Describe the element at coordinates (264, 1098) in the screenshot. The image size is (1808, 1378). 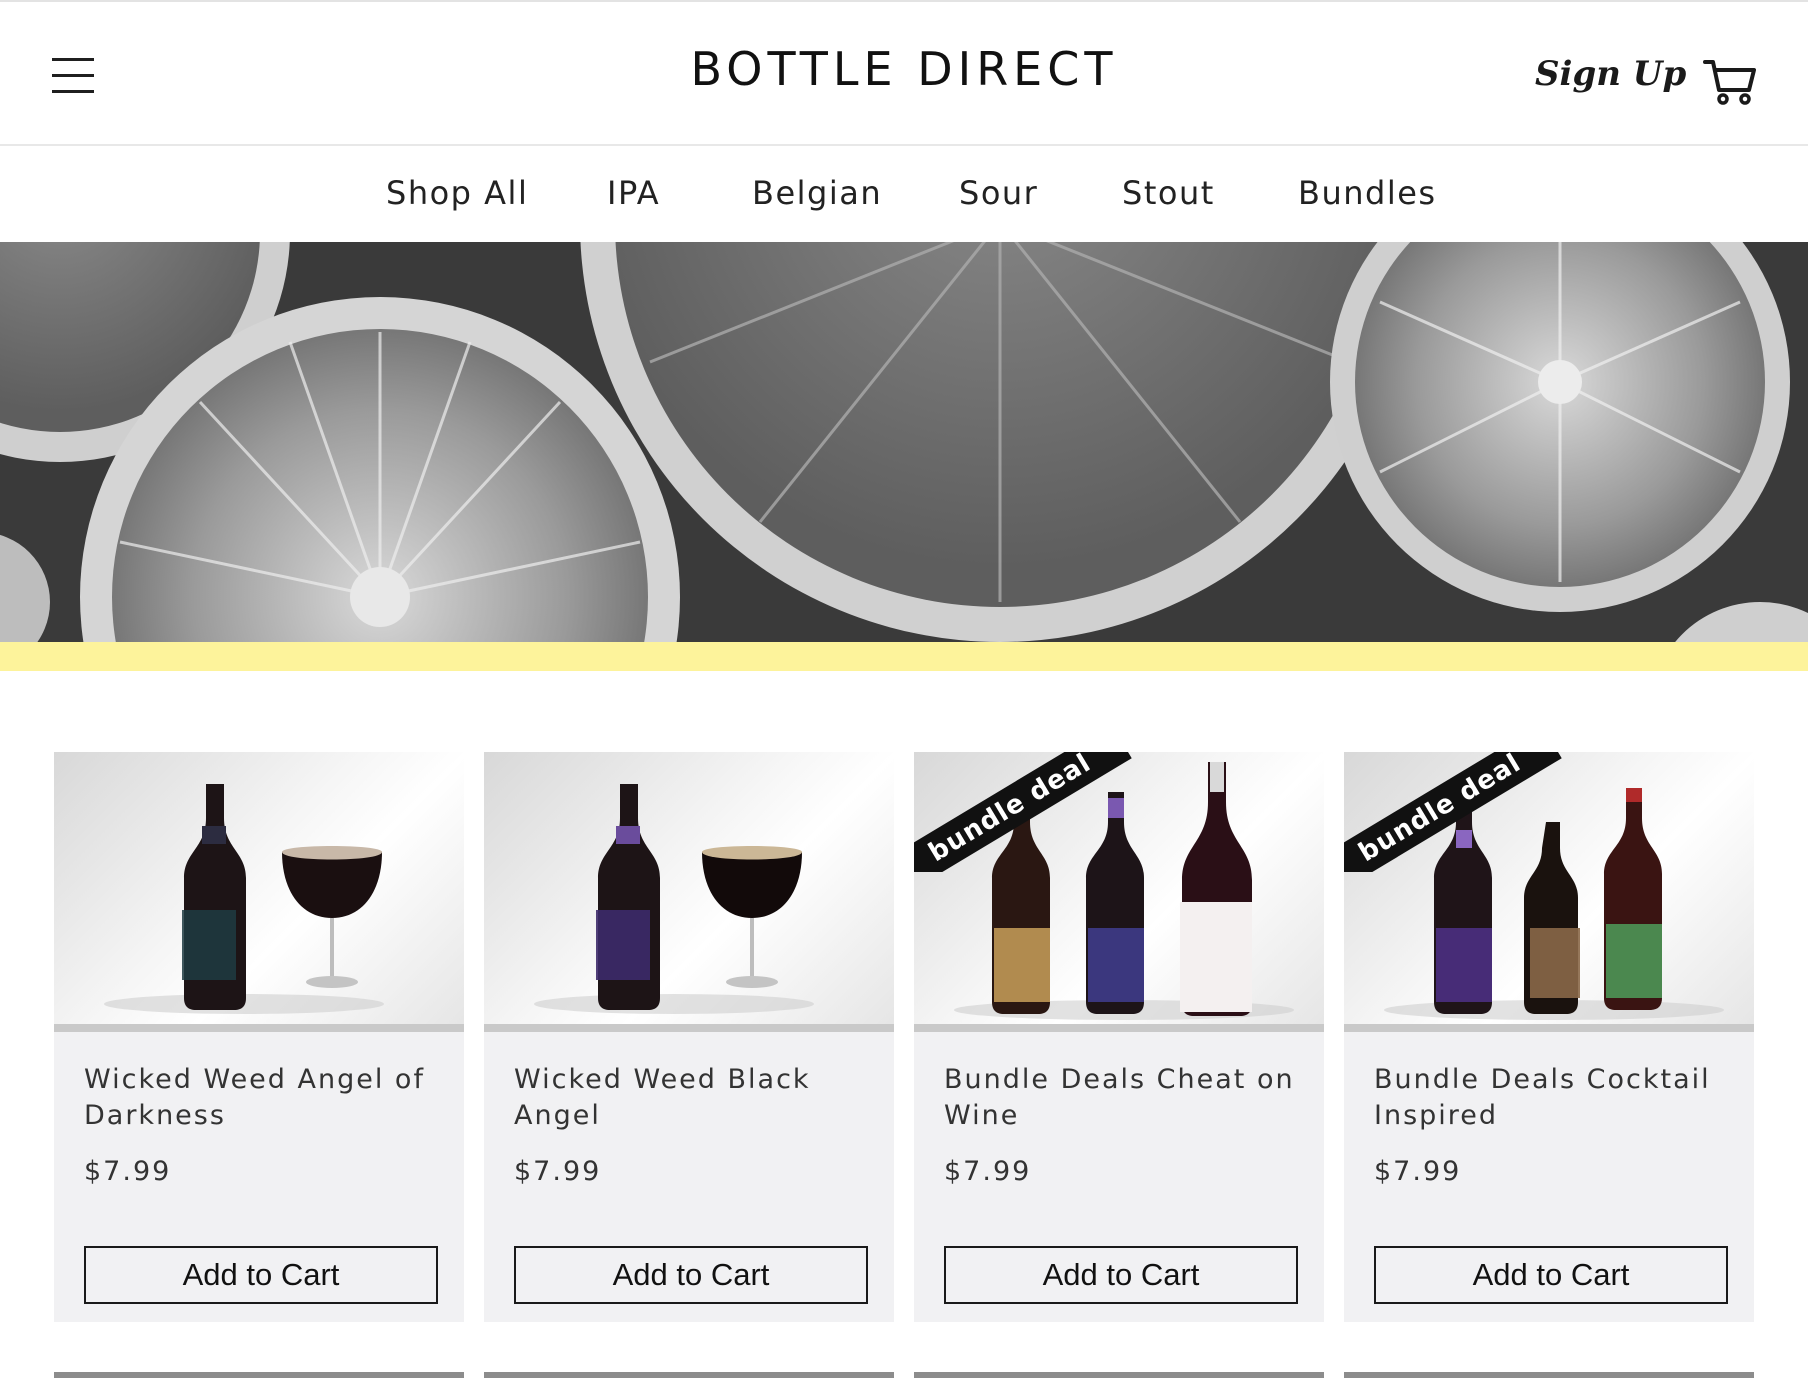
I see `product-title: Wicked Weed Angel of Darkness` at that location.